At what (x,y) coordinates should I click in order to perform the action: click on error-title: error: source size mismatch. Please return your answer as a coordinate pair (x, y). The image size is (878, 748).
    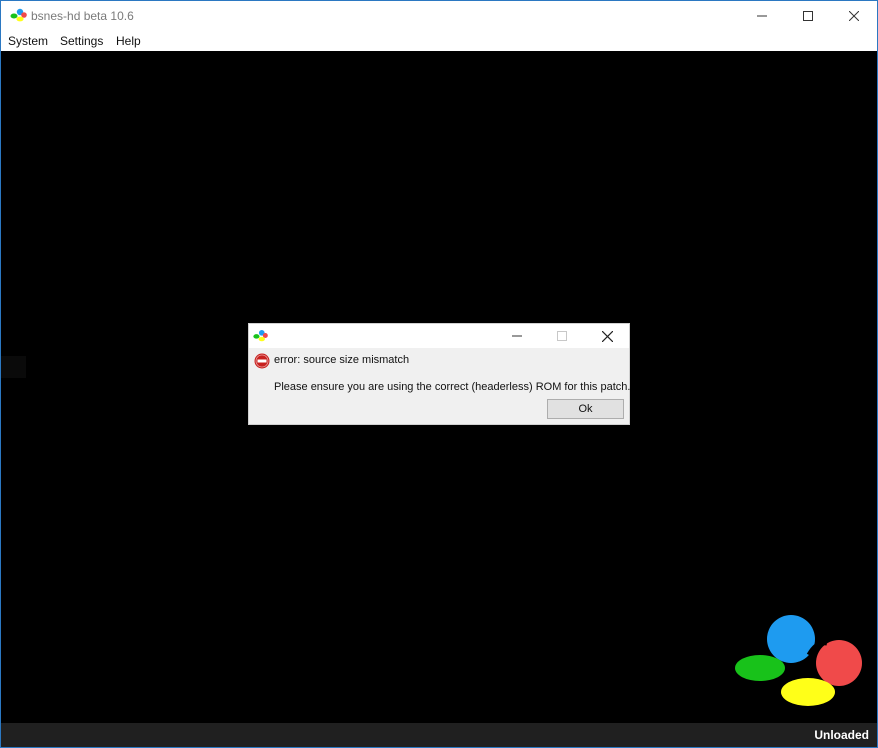
    Looking at the image, I should click on (342, 360).